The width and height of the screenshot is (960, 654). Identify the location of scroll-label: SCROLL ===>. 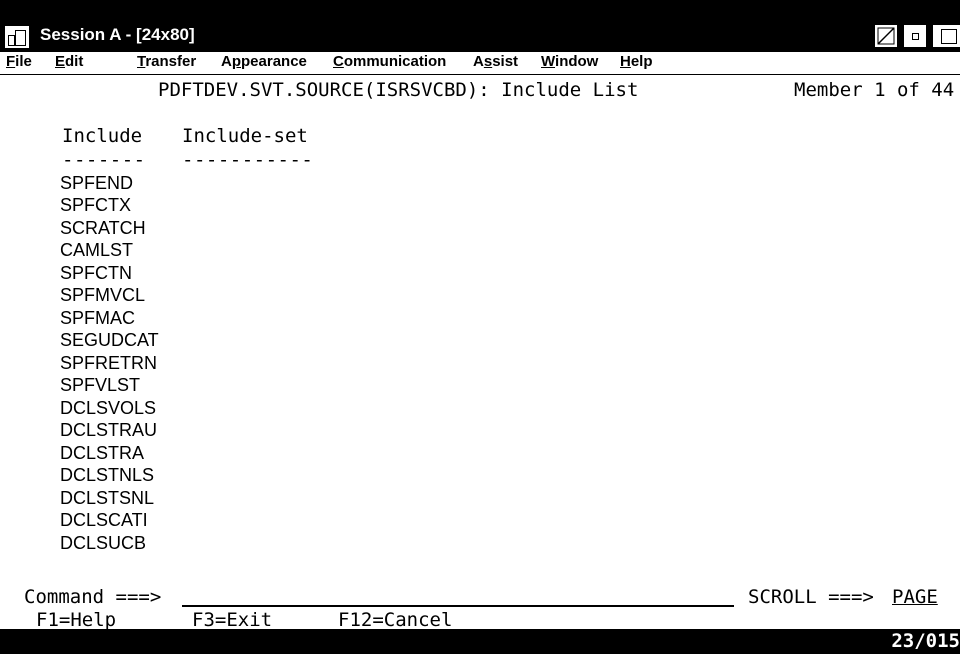
(811, 597).